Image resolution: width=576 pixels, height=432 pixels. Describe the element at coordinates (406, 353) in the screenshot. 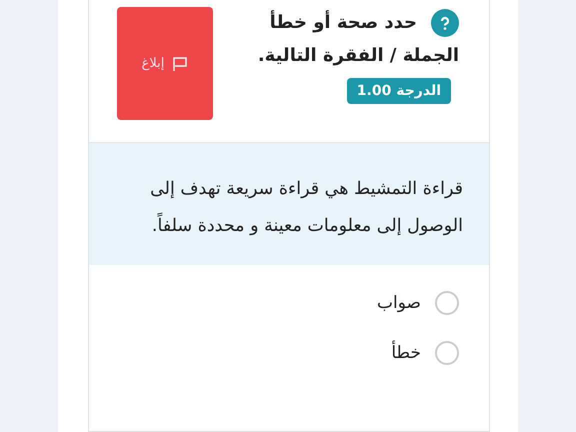

I see `option-label: خطأ` at that location.